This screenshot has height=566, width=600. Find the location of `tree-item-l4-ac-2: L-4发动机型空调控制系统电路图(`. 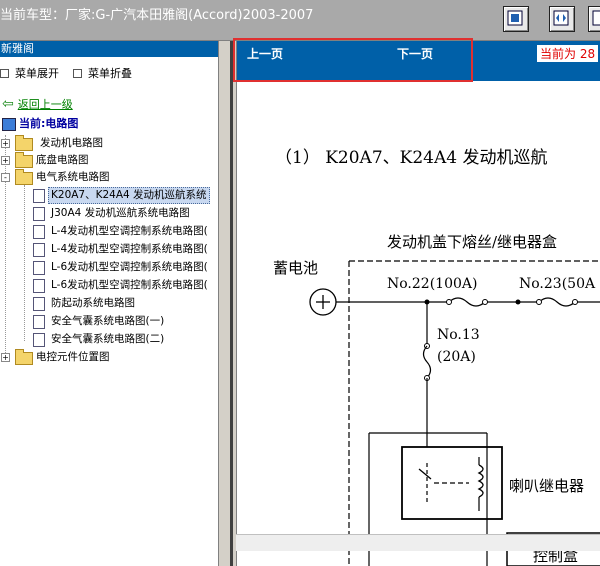

tree-item-l4-ac-2: L-4发动机型空调控制系统电路图( is located at coordinates (109, 249).